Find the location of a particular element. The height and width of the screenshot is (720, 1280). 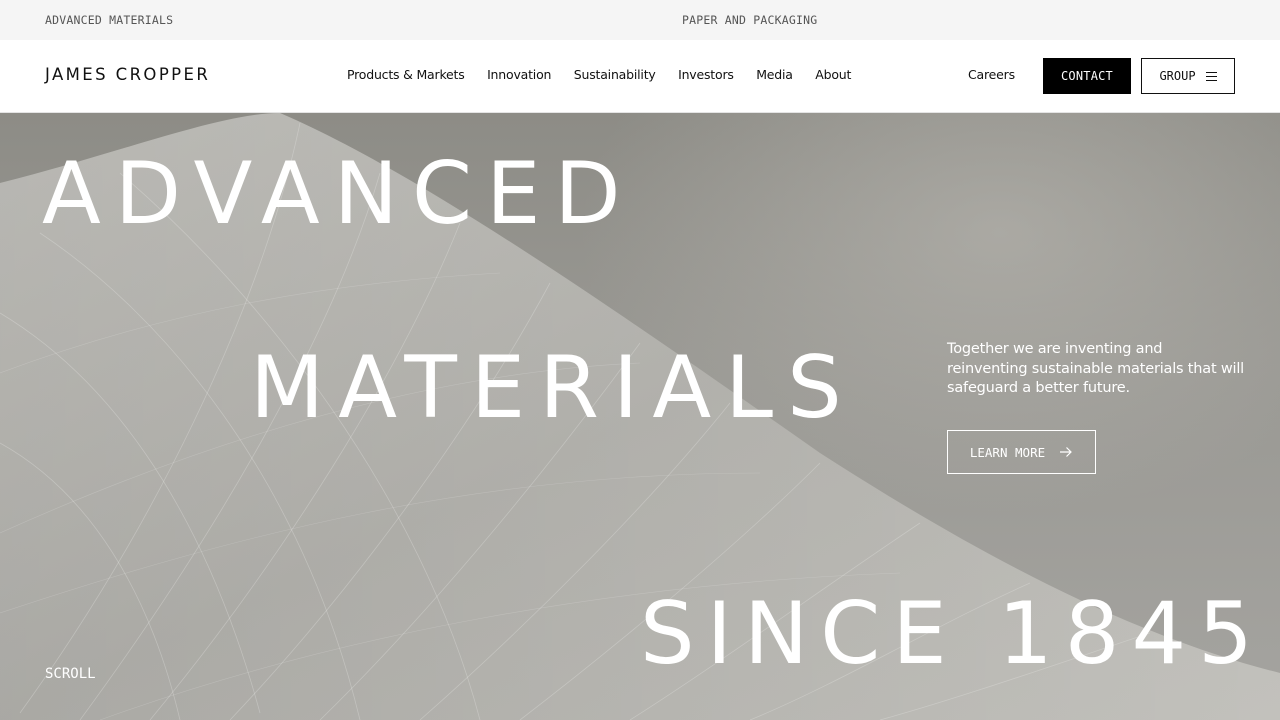

careers-link: Careers is located at coordinates (991, 74).